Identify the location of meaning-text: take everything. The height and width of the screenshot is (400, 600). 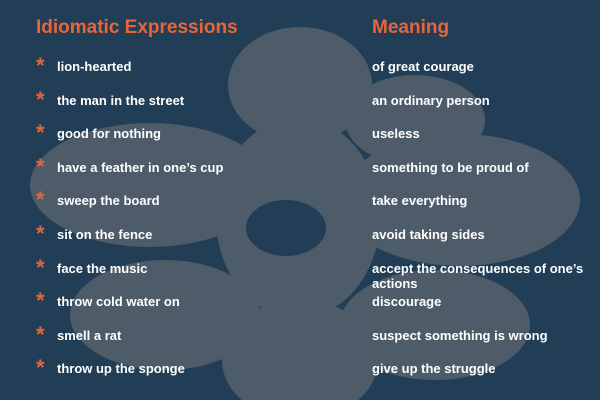
(420, 201).